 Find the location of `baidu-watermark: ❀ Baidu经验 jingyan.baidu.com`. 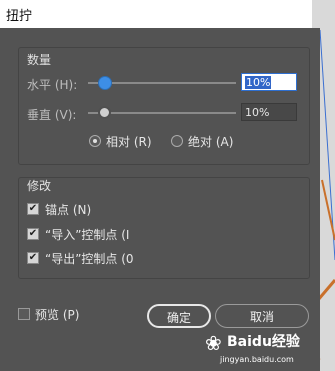

baidu-watermark: ❀ Baidu经验 jingyan.baidu.com is located at coordinates (265, 348).